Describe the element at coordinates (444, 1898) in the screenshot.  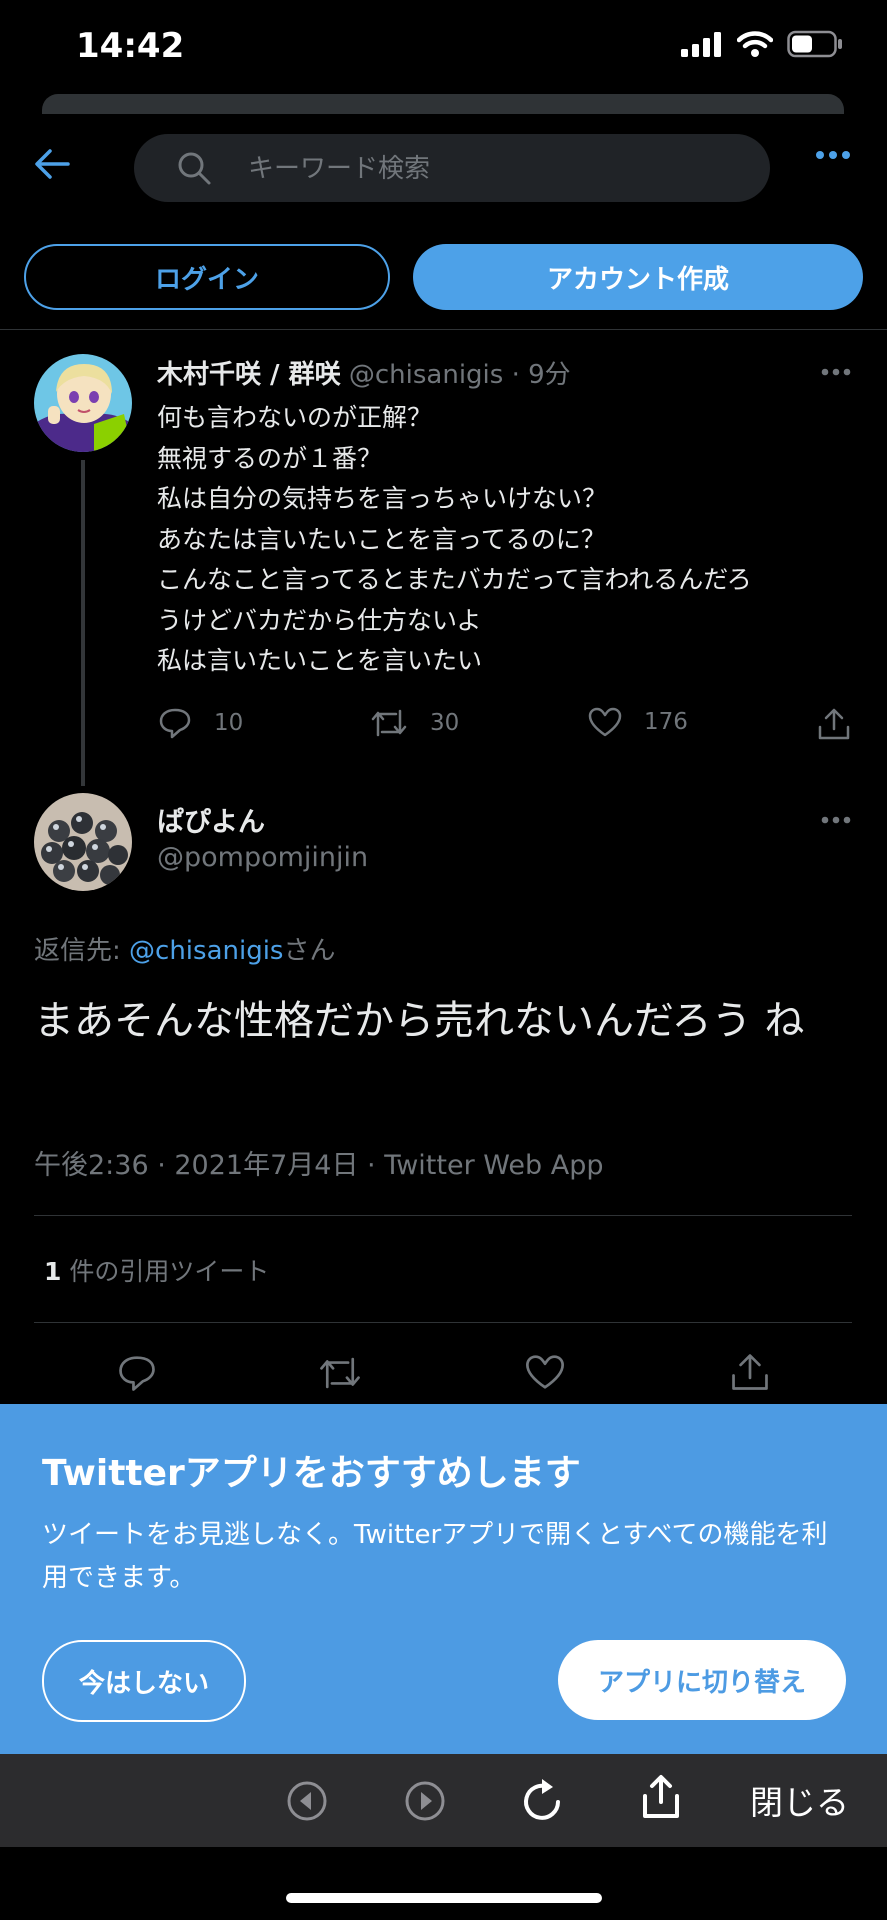
I see `home-indicator` at that location.